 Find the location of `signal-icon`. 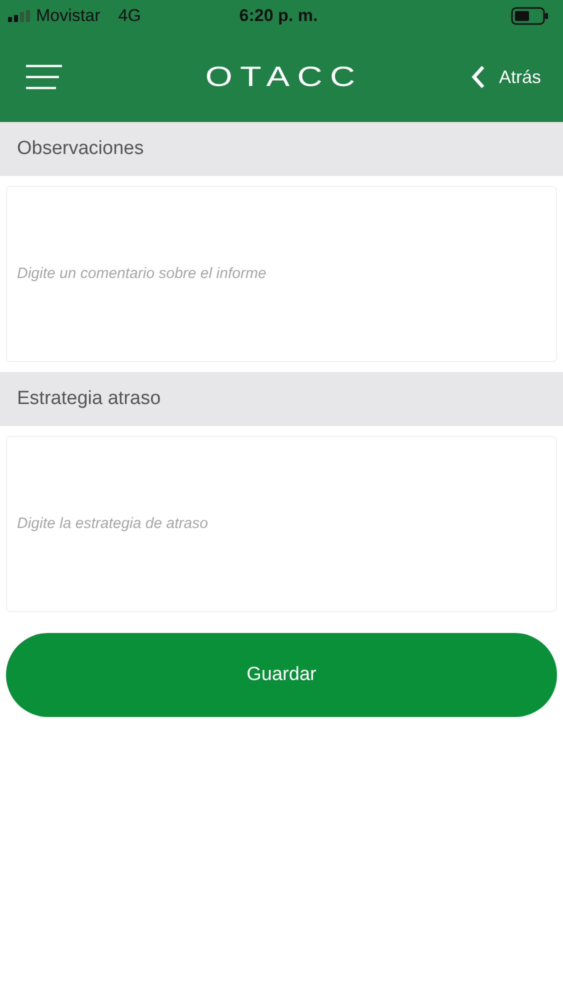

signal-icon is located at coordinates (20, 16).